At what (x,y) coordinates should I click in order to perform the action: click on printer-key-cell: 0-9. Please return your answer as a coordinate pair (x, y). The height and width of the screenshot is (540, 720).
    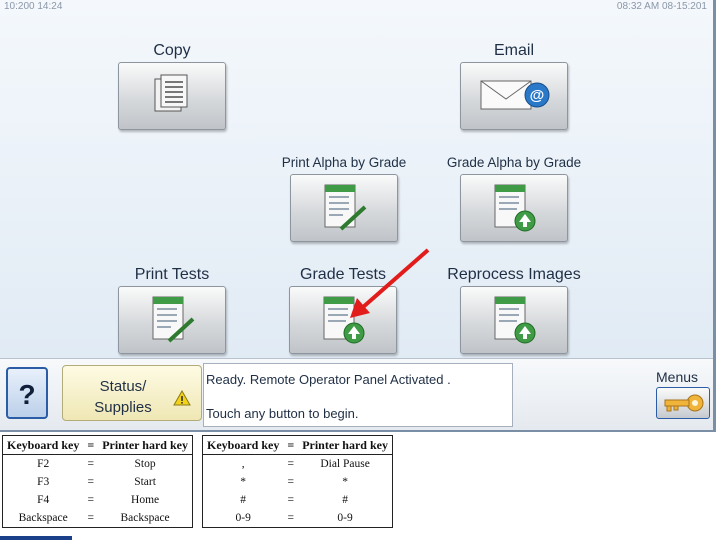
    Looking at the image, I should click on (345, 518).